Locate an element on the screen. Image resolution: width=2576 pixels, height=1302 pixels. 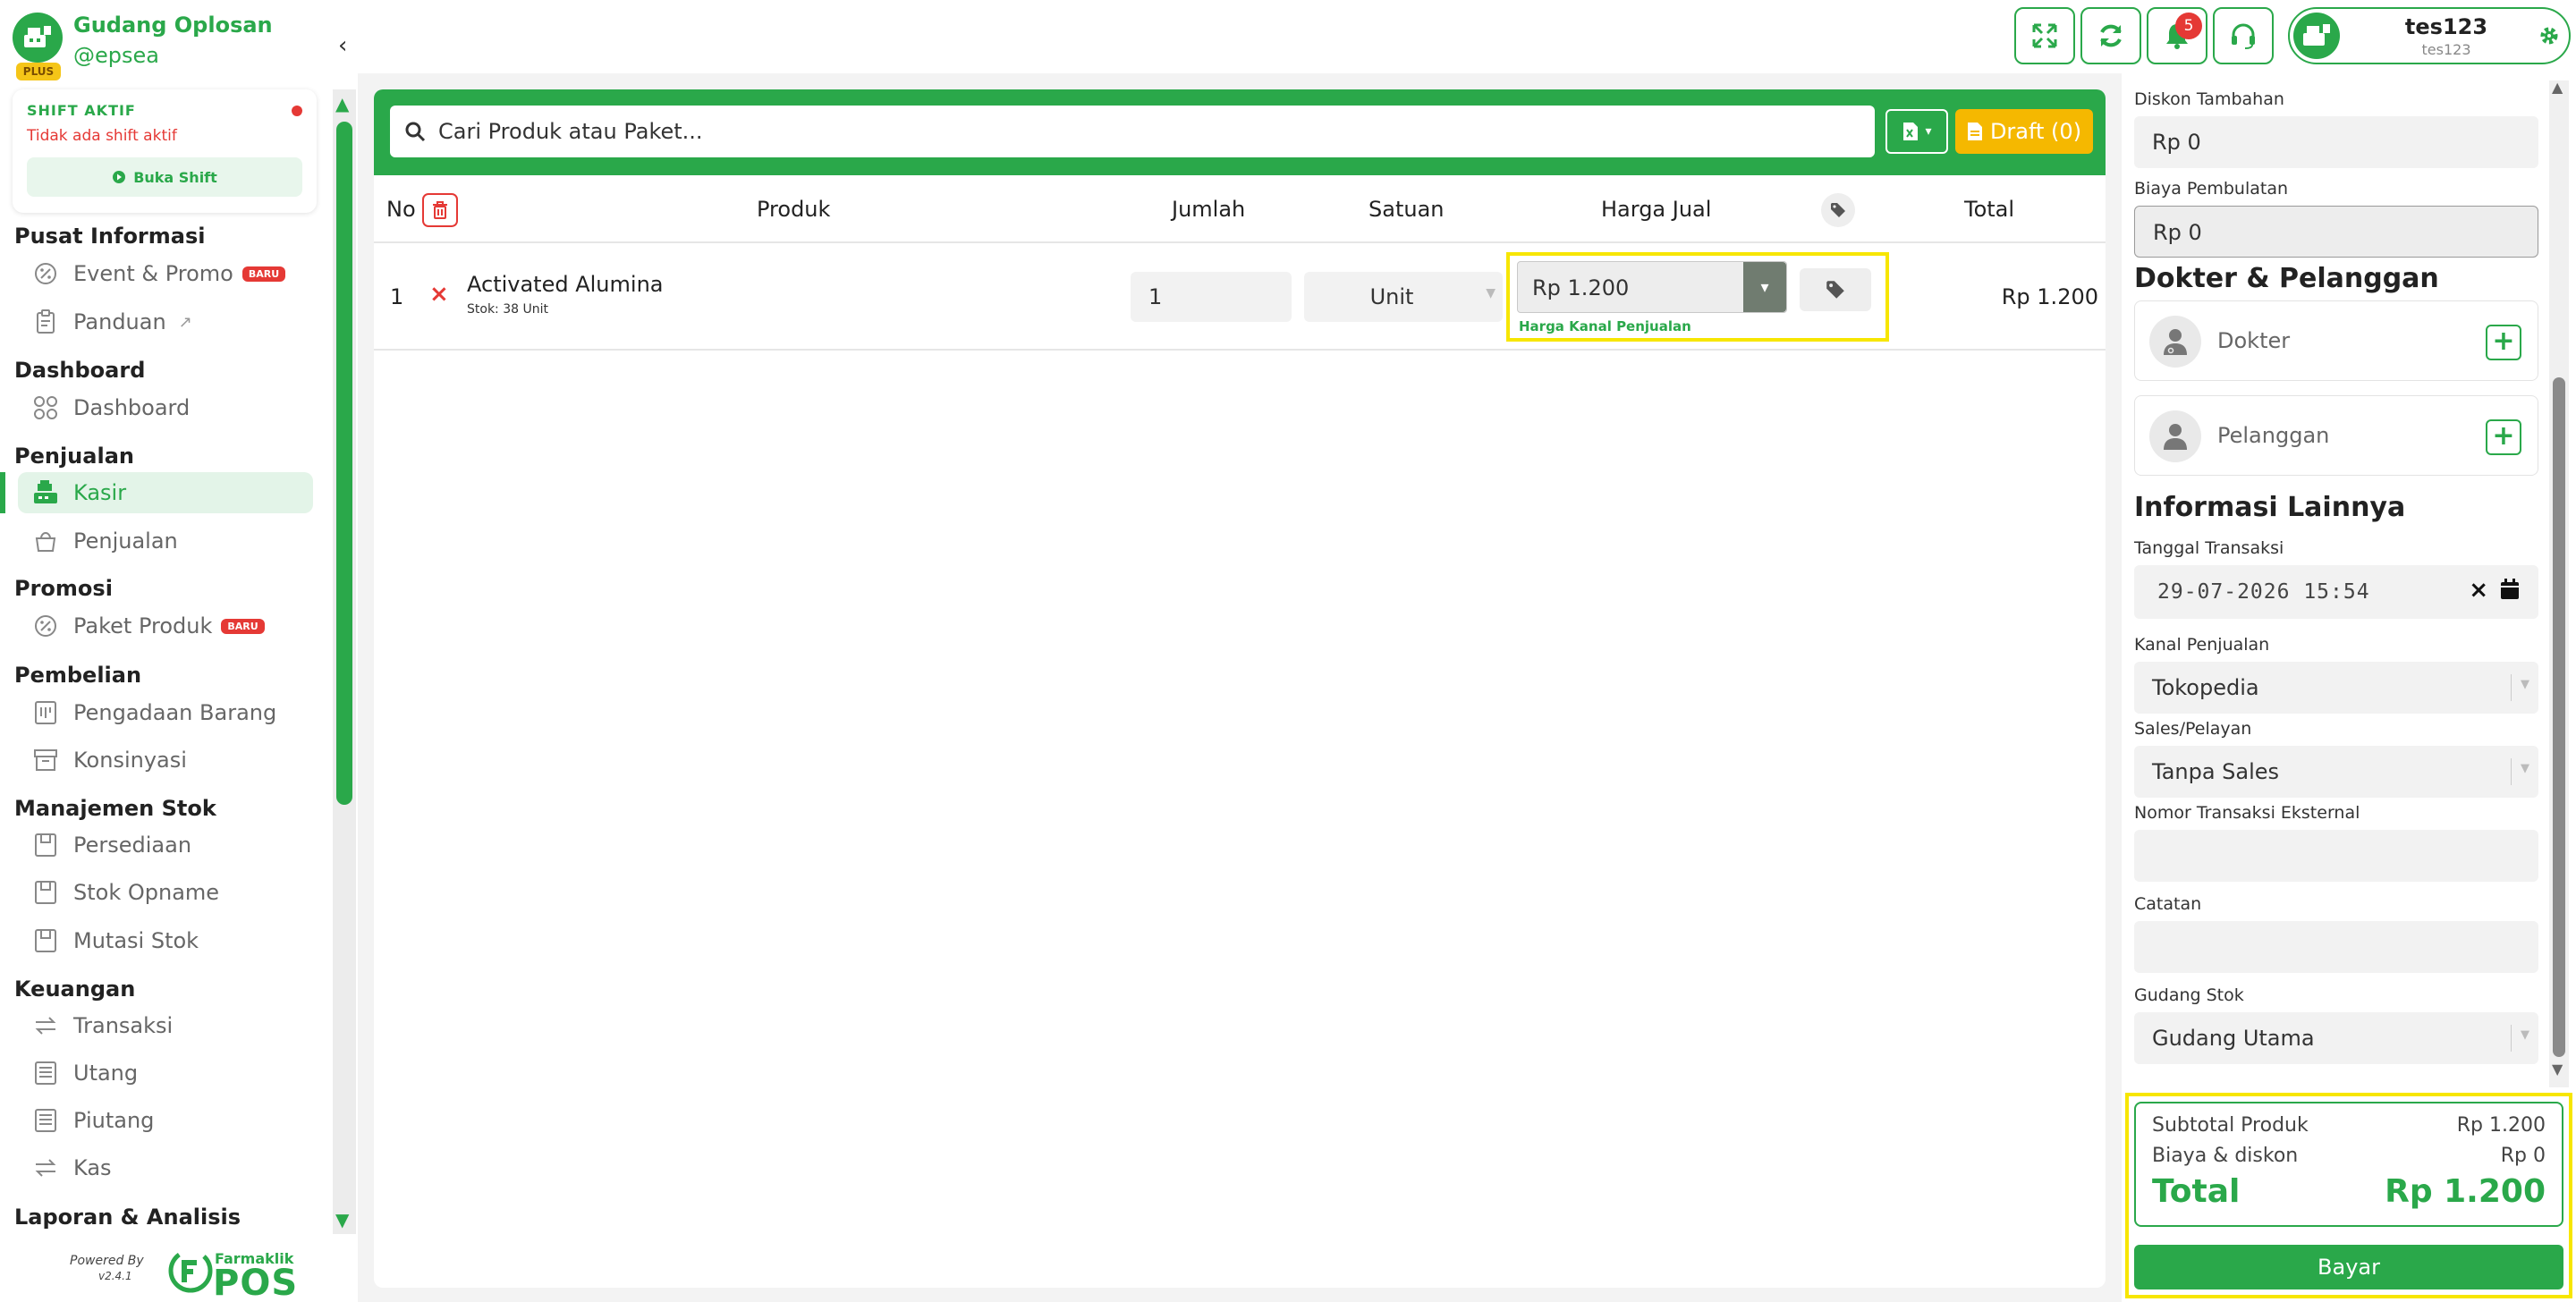
user-menu: tes123 tes123 is located at coordinates (2429, 35).